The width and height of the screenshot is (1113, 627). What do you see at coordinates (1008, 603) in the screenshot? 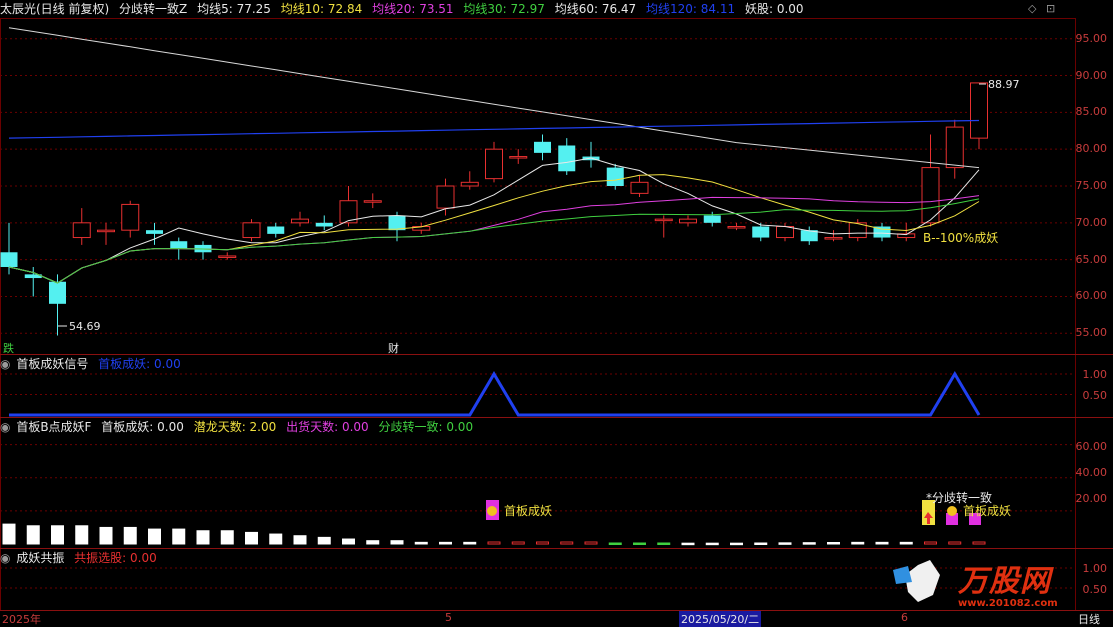
I see `brand-url: www.201082.com` at bounding box center [1008, 603].